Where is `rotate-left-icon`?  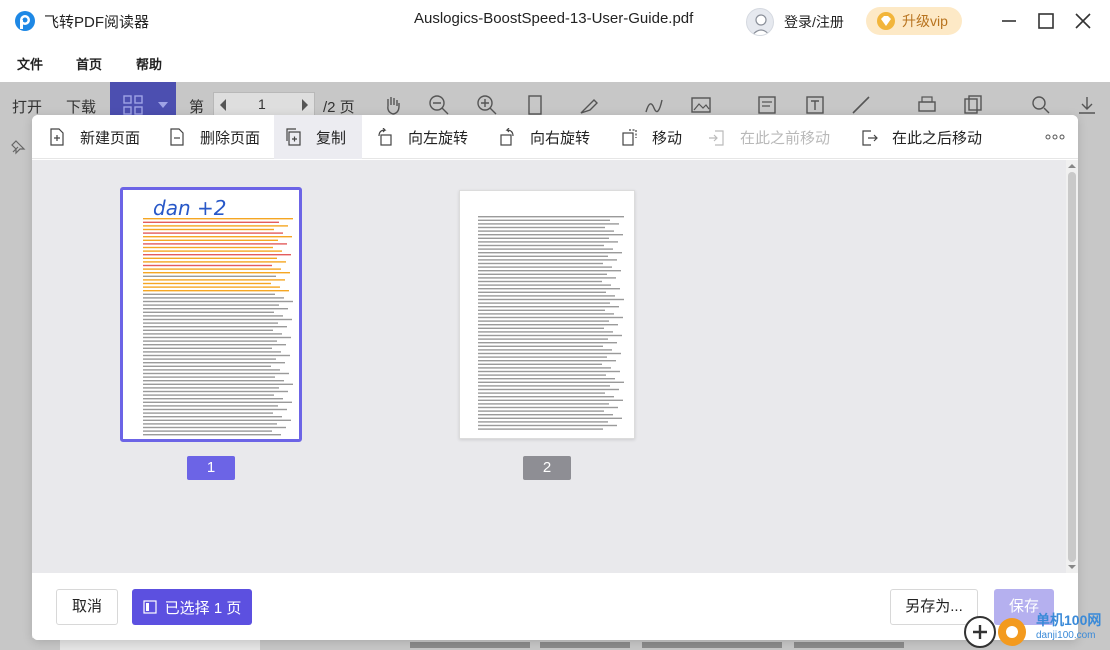 rotate-left-icon is located at coordinates (385, 137).